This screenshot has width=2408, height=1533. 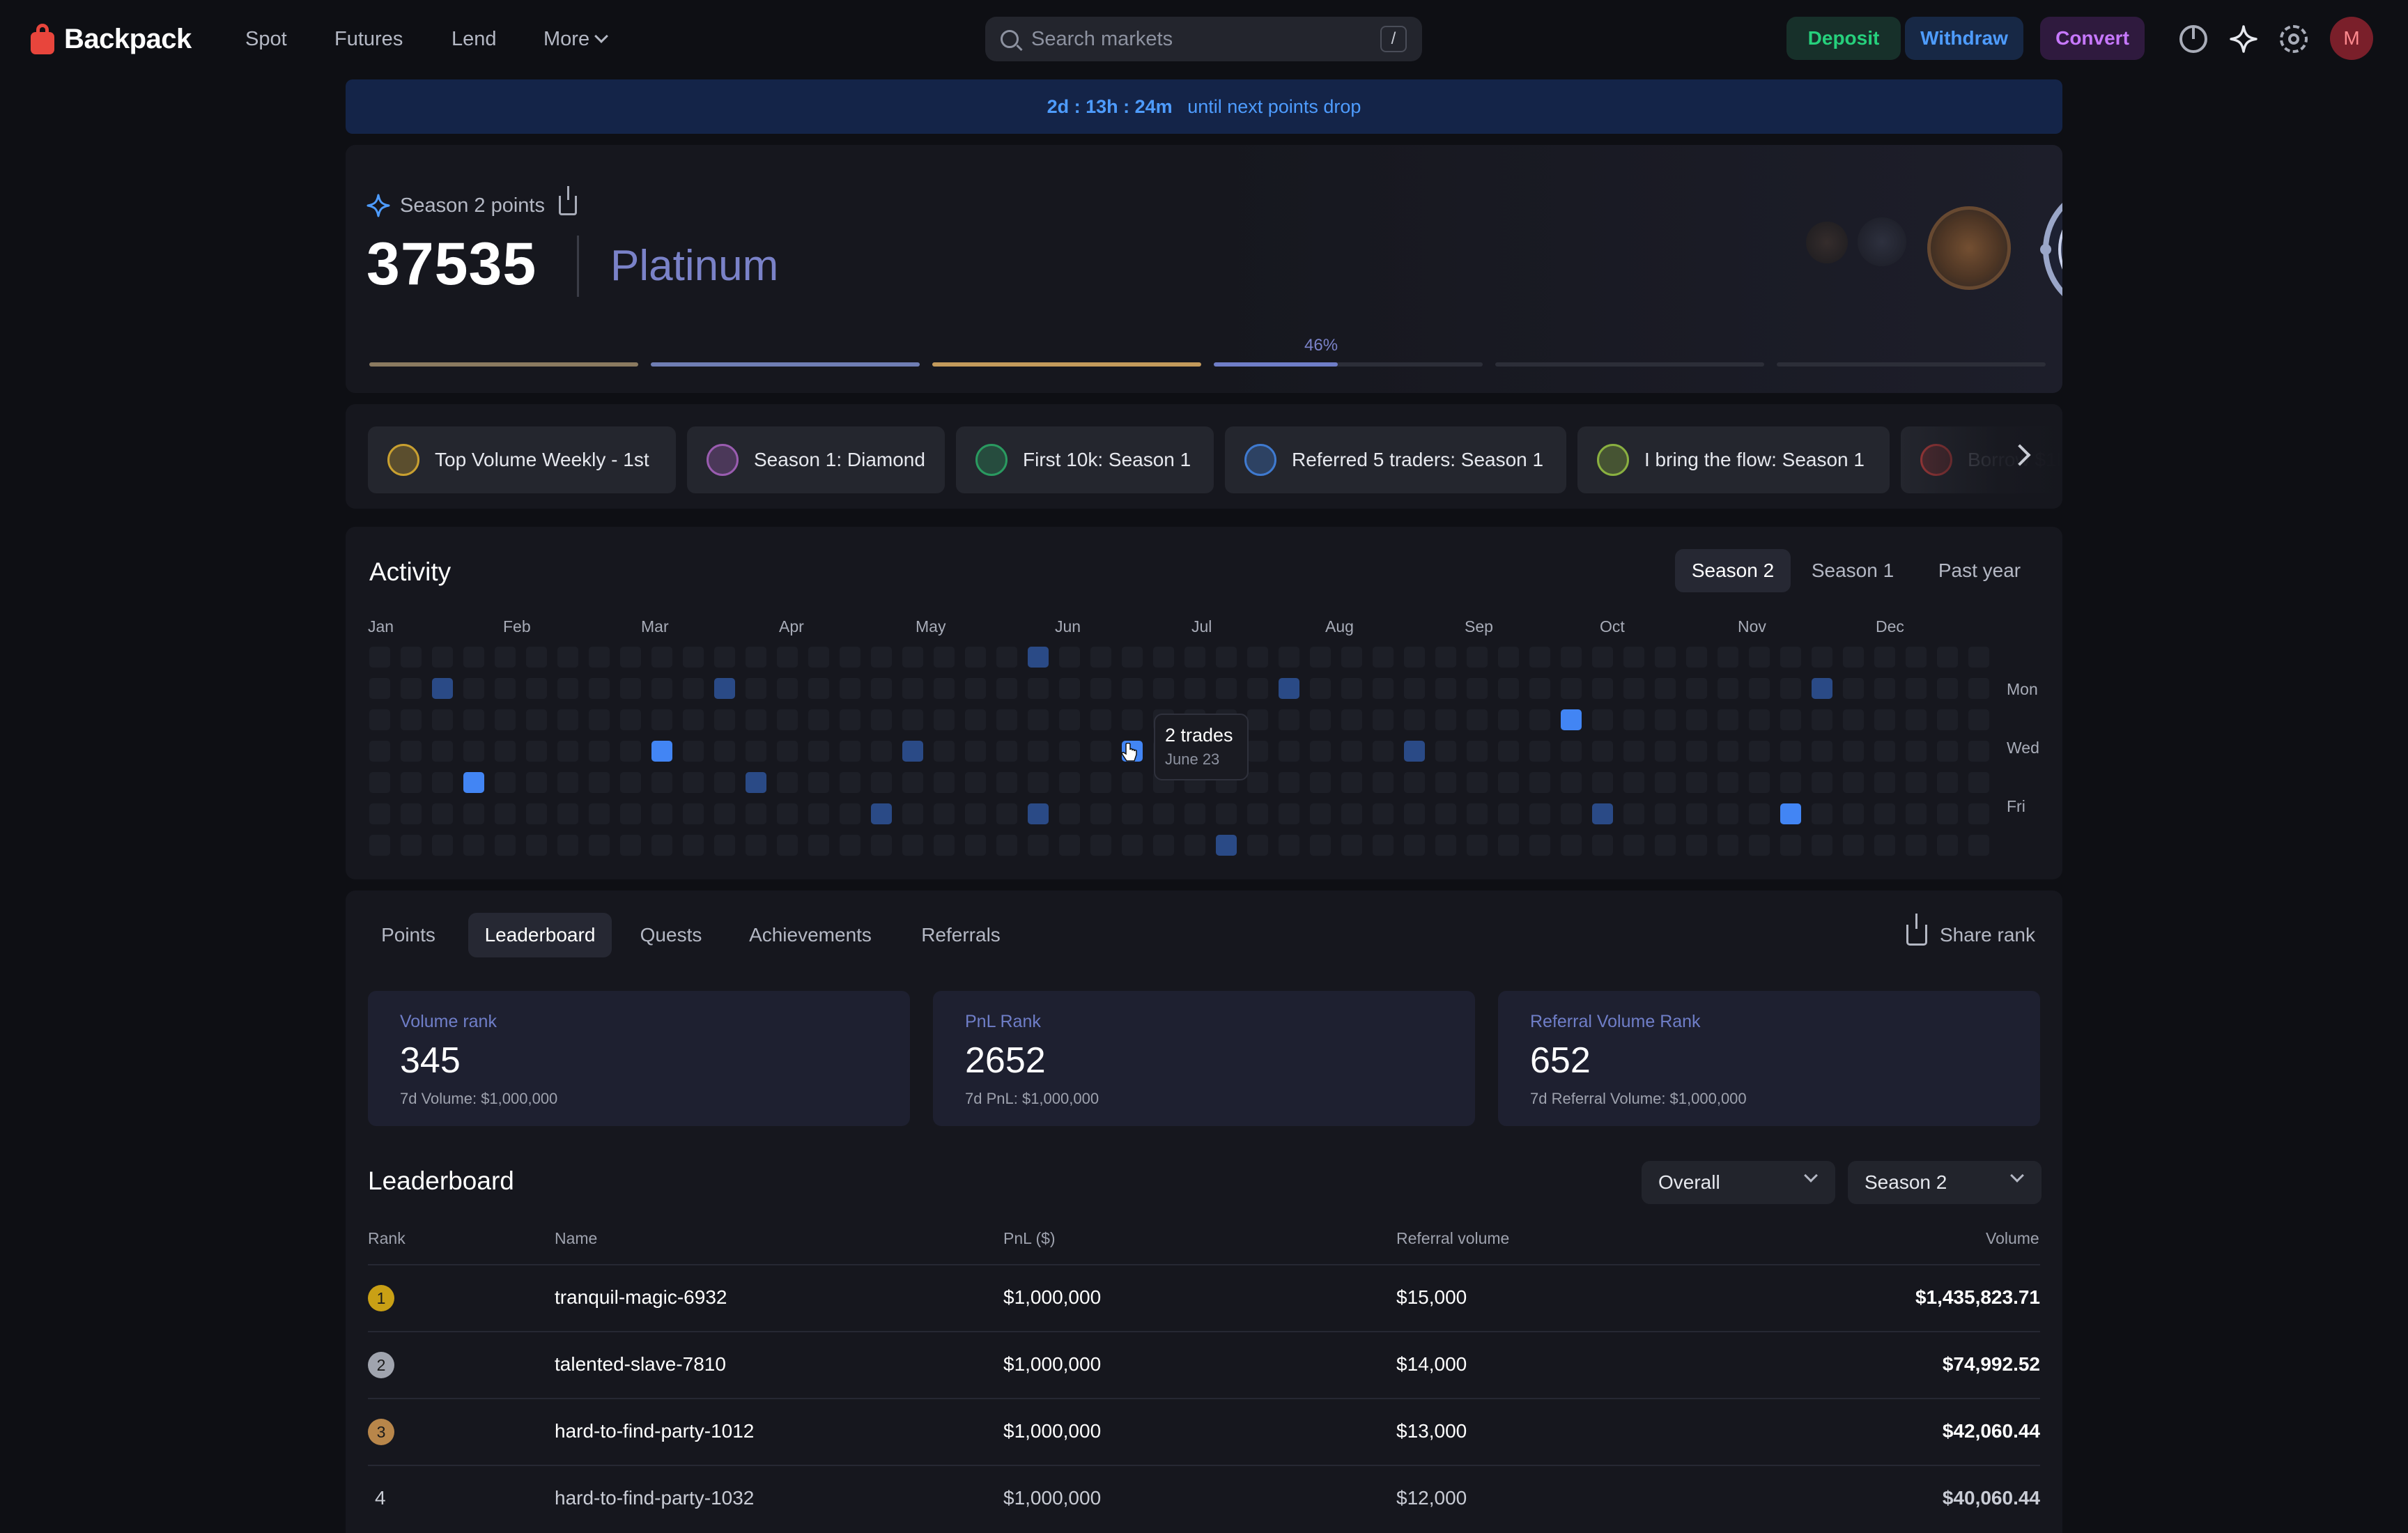 What do you see at coordinates (1970, 935) in the screenshot?
I see `share-rank-button: Share rank` at bounding box center [1970, 935].